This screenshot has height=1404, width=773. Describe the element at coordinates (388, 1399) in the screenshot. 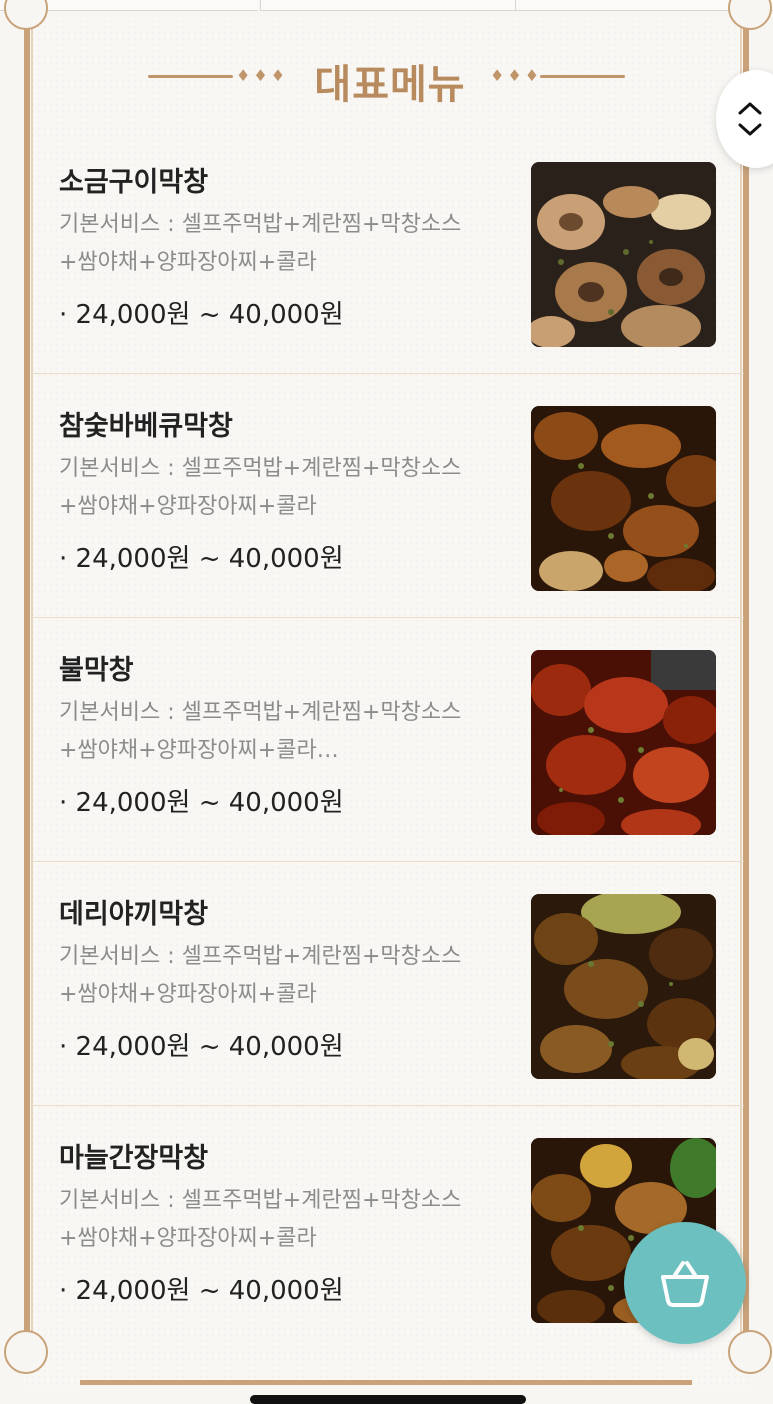

I see `home-indicator` at that location.